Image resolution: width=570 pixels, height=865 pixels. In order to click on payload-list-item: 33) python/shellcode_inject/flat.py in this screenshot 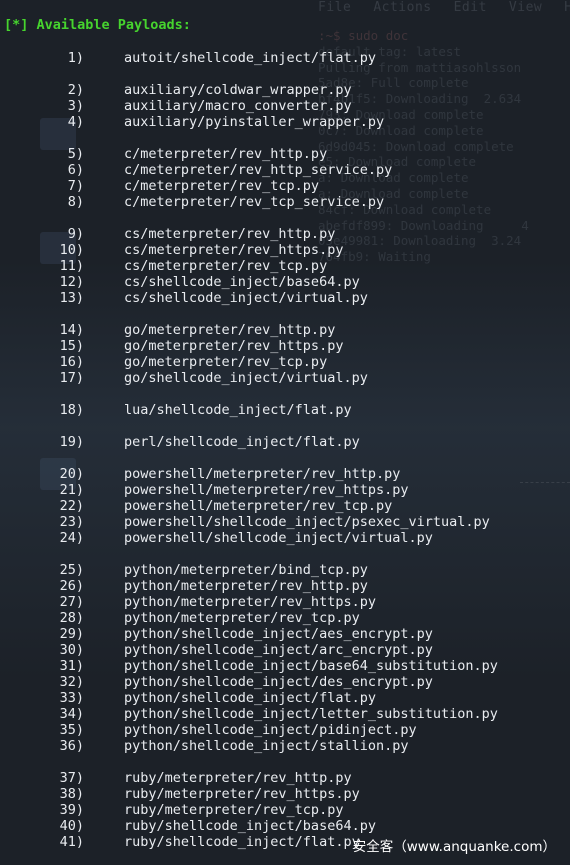, I will do `click(285, 698)`.